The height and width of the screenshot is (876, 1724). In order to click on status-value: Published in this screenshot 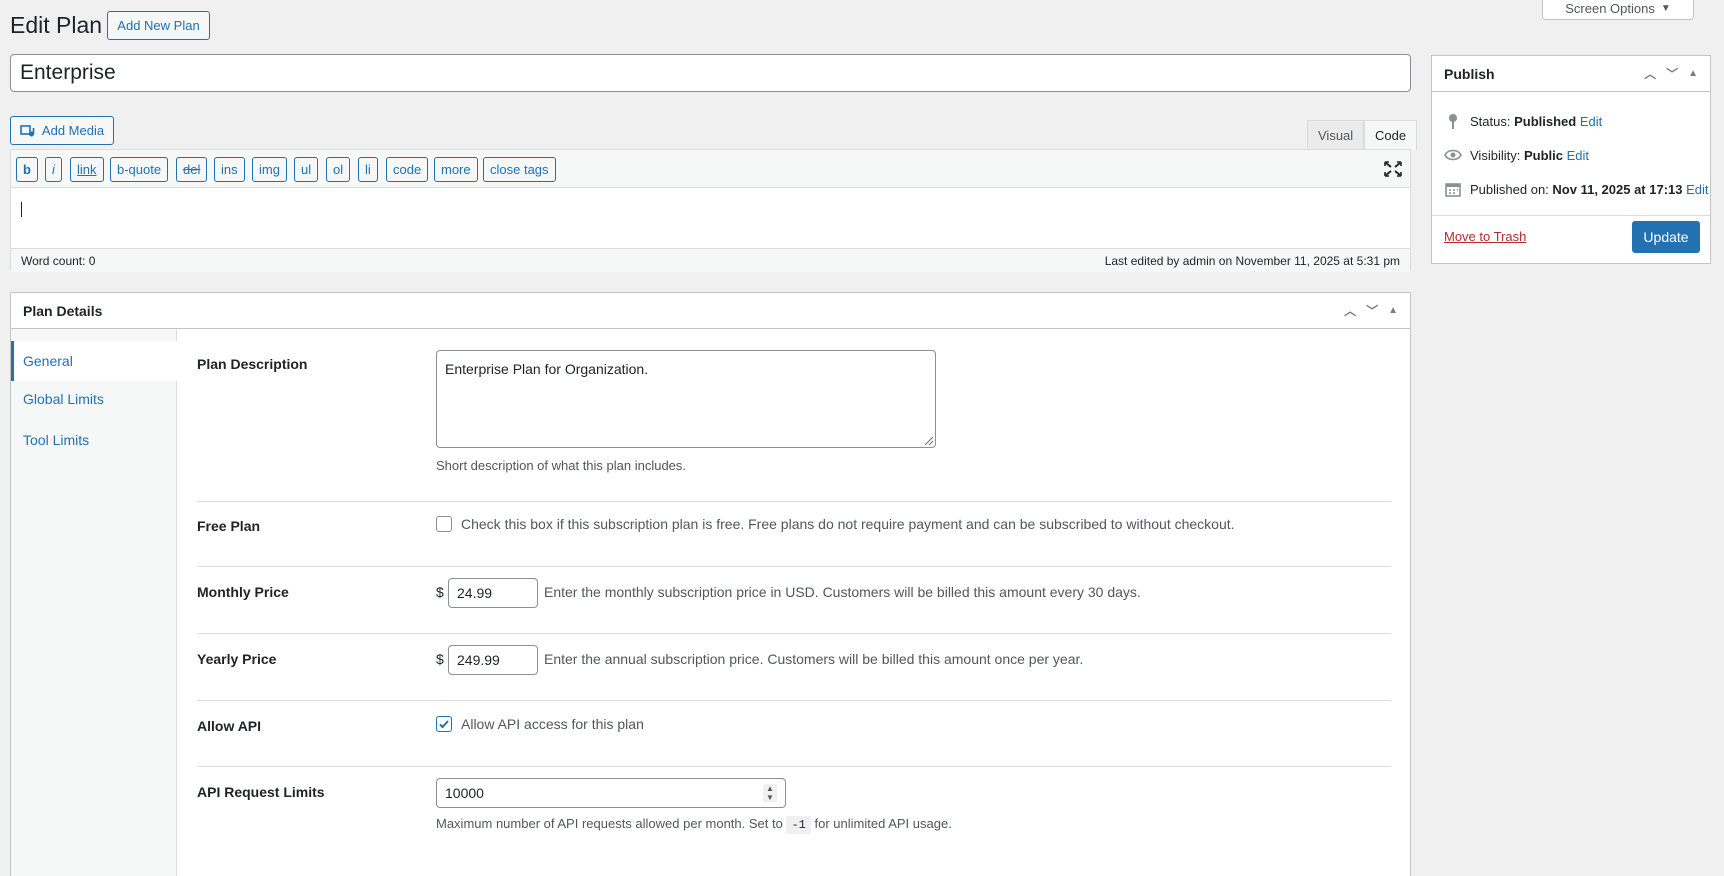, I will do `click(1545, 121)`.